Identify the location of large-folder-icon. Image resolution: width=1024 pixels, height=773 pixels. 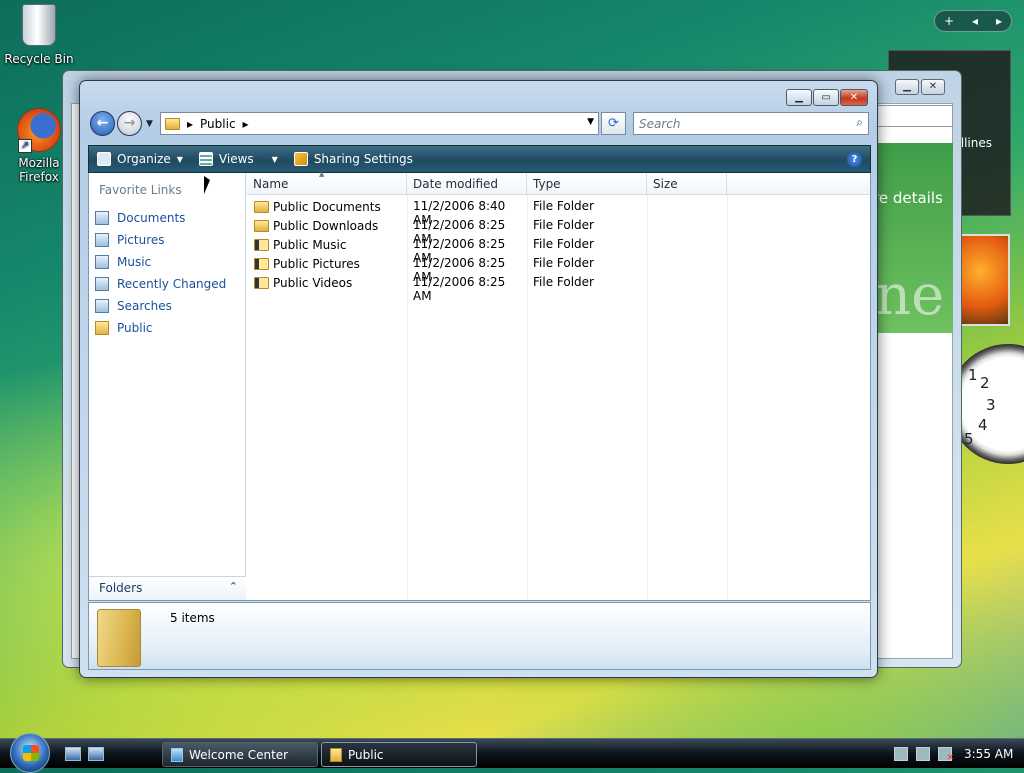
(119, 638).